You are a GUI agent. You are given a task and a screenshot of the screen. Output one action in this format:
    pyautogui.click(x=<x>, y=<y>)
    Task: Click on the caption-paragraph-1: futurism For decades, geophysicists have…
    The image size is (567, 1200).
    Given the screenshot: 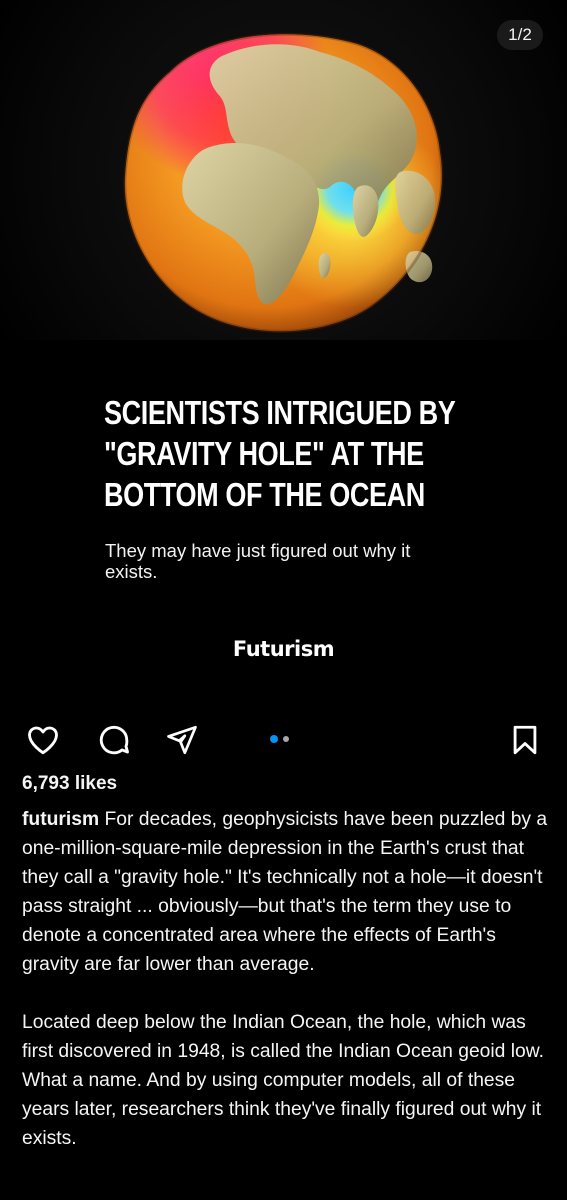 What is the action you would take?
    pyautogui.click(x=286, y=892)
    